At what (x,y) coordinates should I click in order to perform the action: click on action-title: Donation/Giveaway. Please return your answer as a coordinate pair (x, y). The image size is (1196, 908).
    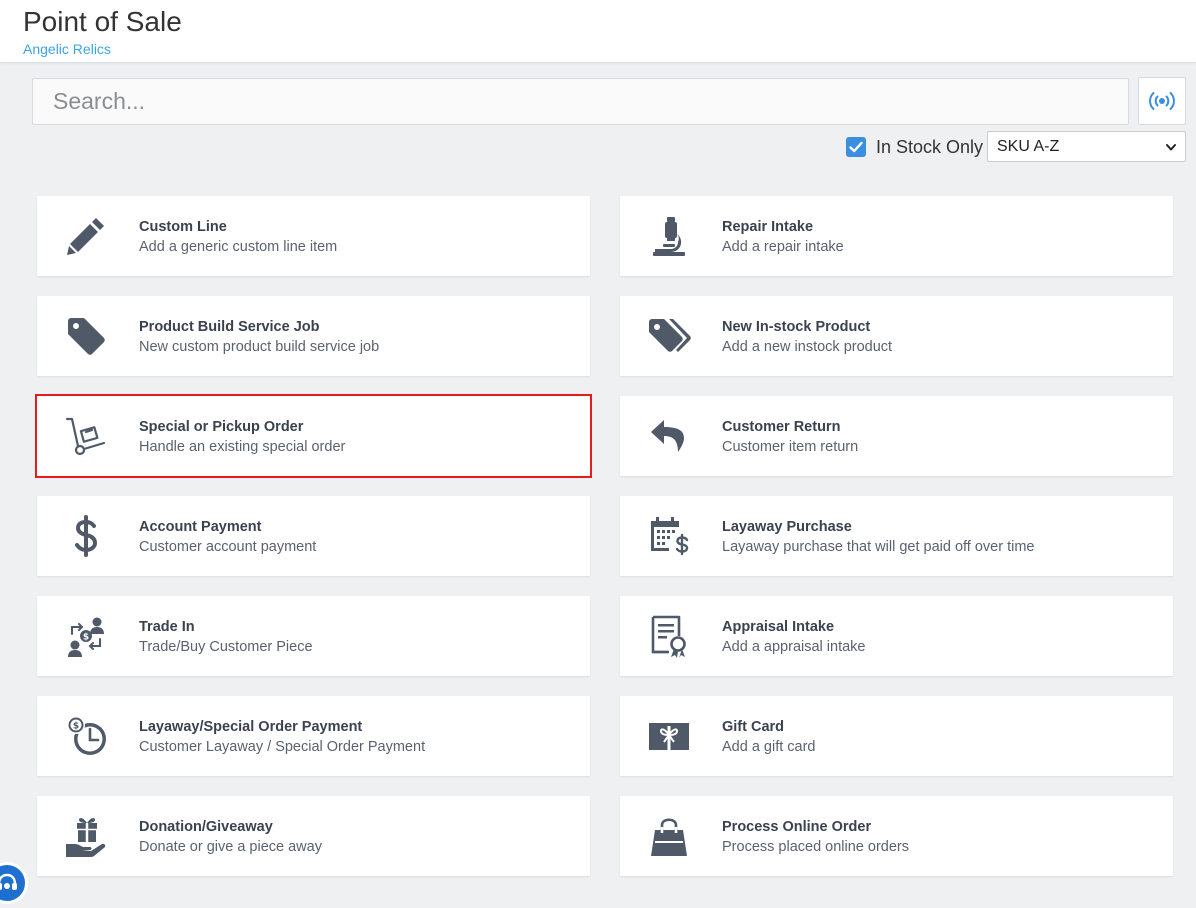
    Looking at the image, I should click on (206, 827).